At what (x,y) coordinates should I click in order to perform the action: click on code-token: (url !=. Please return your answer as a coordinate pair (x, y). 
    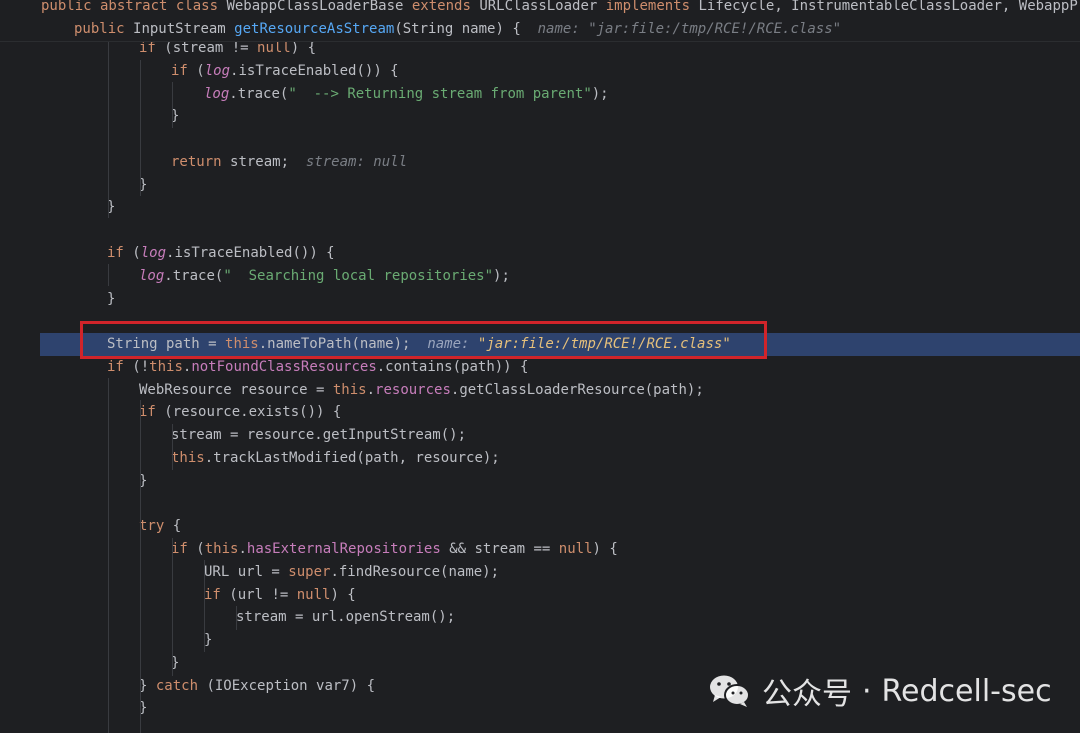
    Looking at the image, I should click on (263, 594).